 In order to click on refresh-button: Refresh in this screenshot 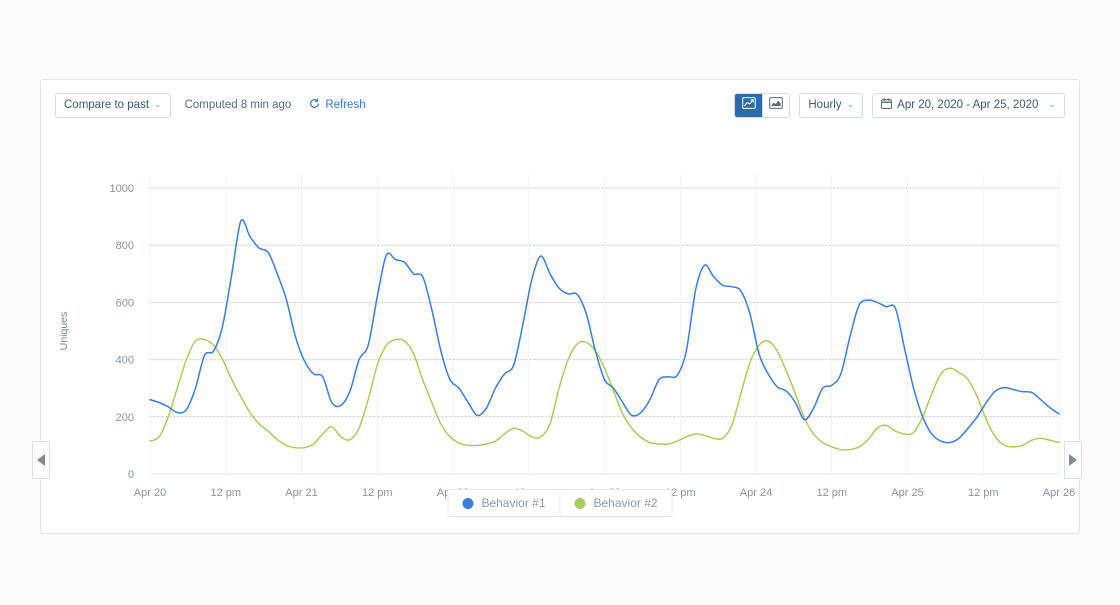, I will do `click(337, 105)`.